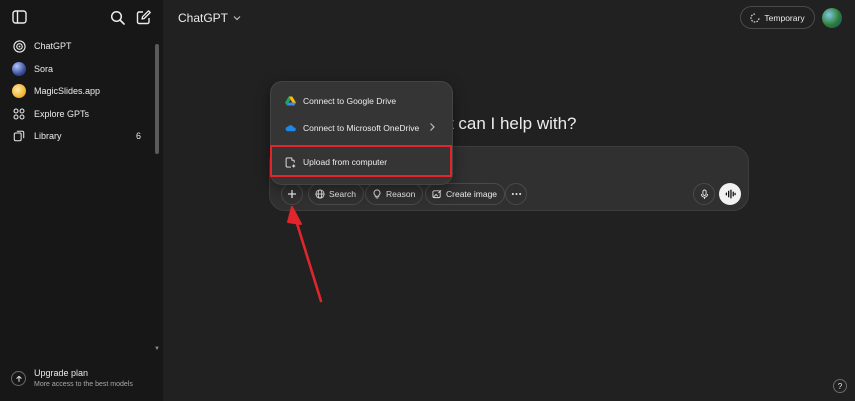  Describe the element at coordinates (436, 194) in the screenshot. I see `image-brush-icon` at that location.